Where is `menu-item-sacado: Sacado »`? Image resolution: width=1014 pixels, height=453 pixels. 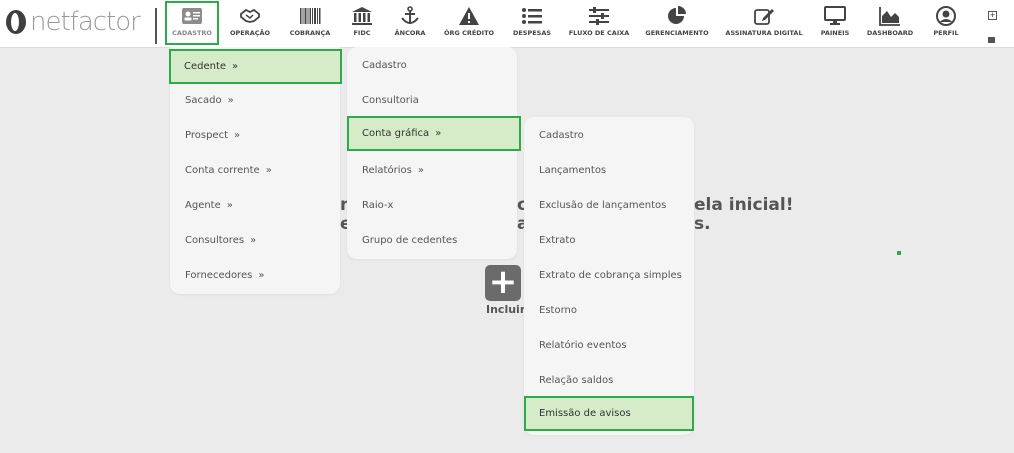
menu-item-sacado: Sacado » is located at coordinates (255, 100).